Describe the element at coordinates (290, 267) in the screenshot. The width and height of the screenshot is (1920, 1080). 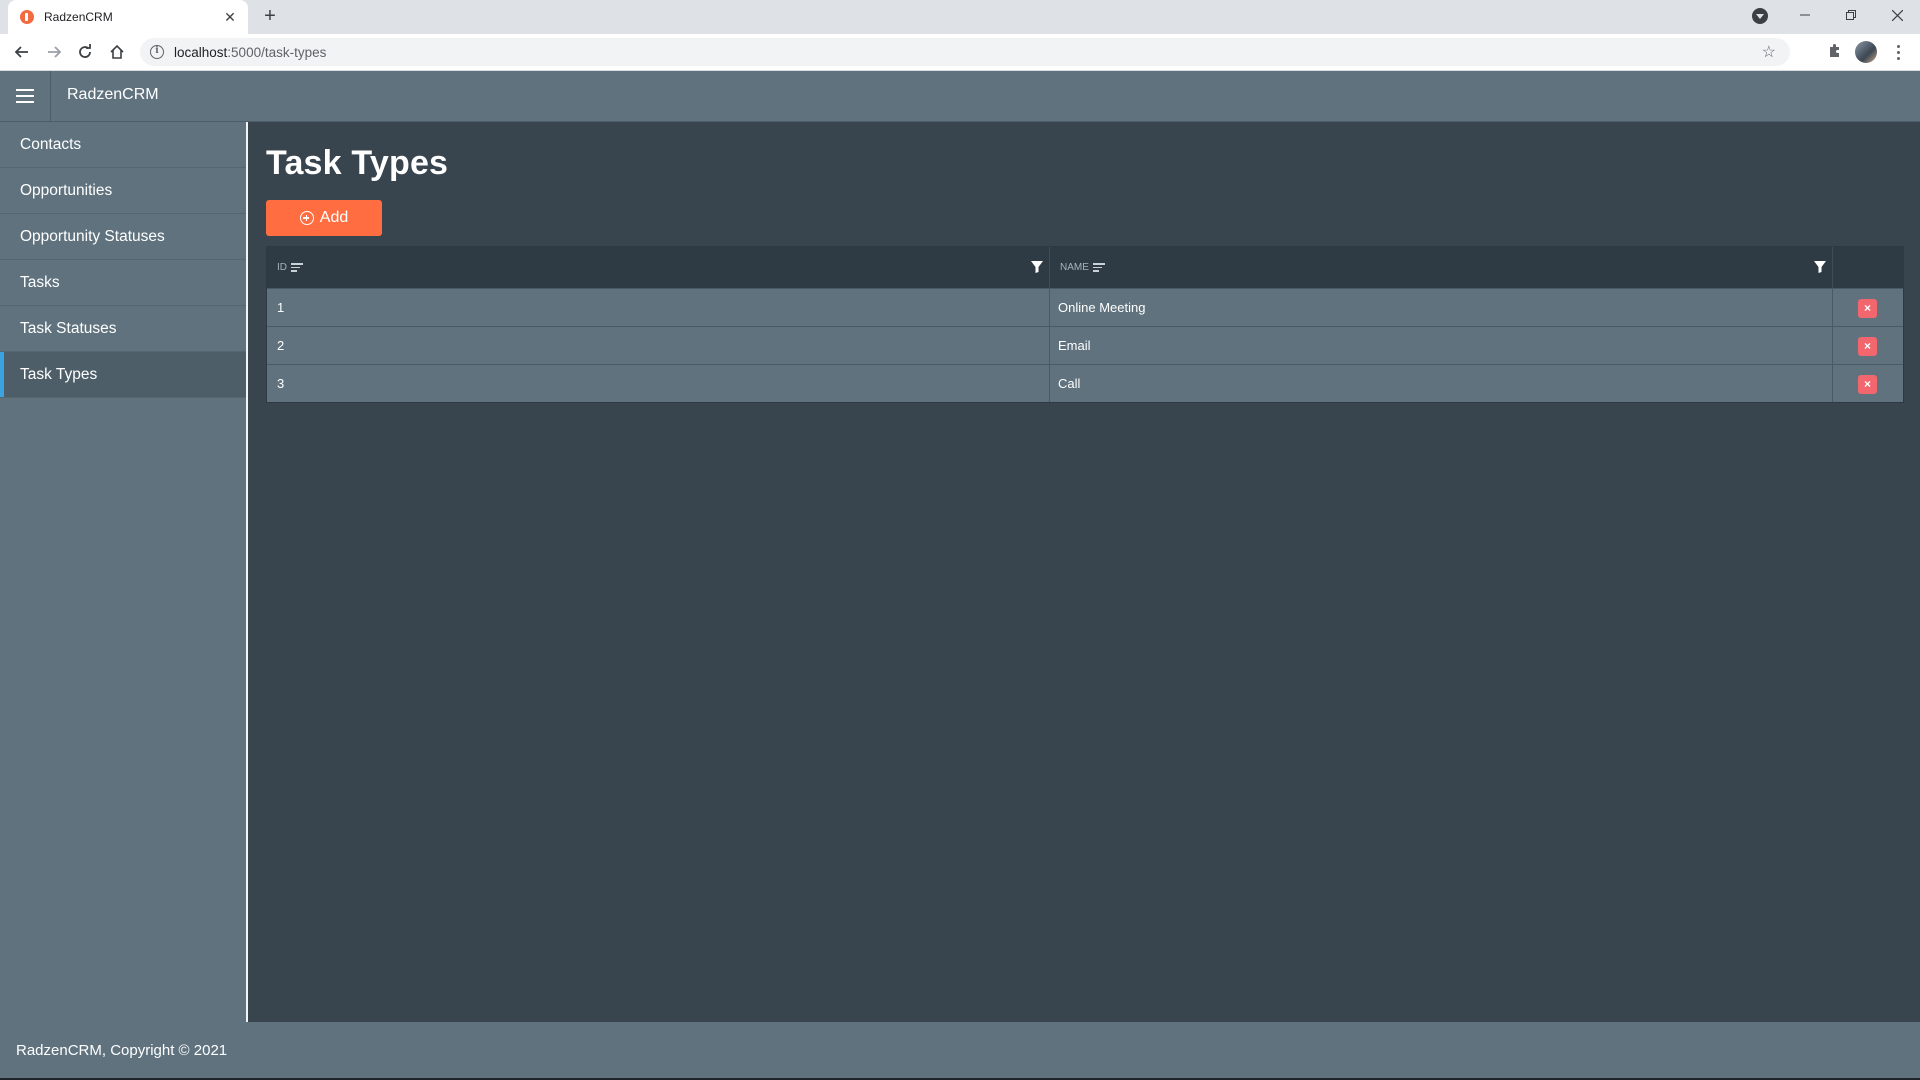
I see `sort-id-button: ID` at that location.